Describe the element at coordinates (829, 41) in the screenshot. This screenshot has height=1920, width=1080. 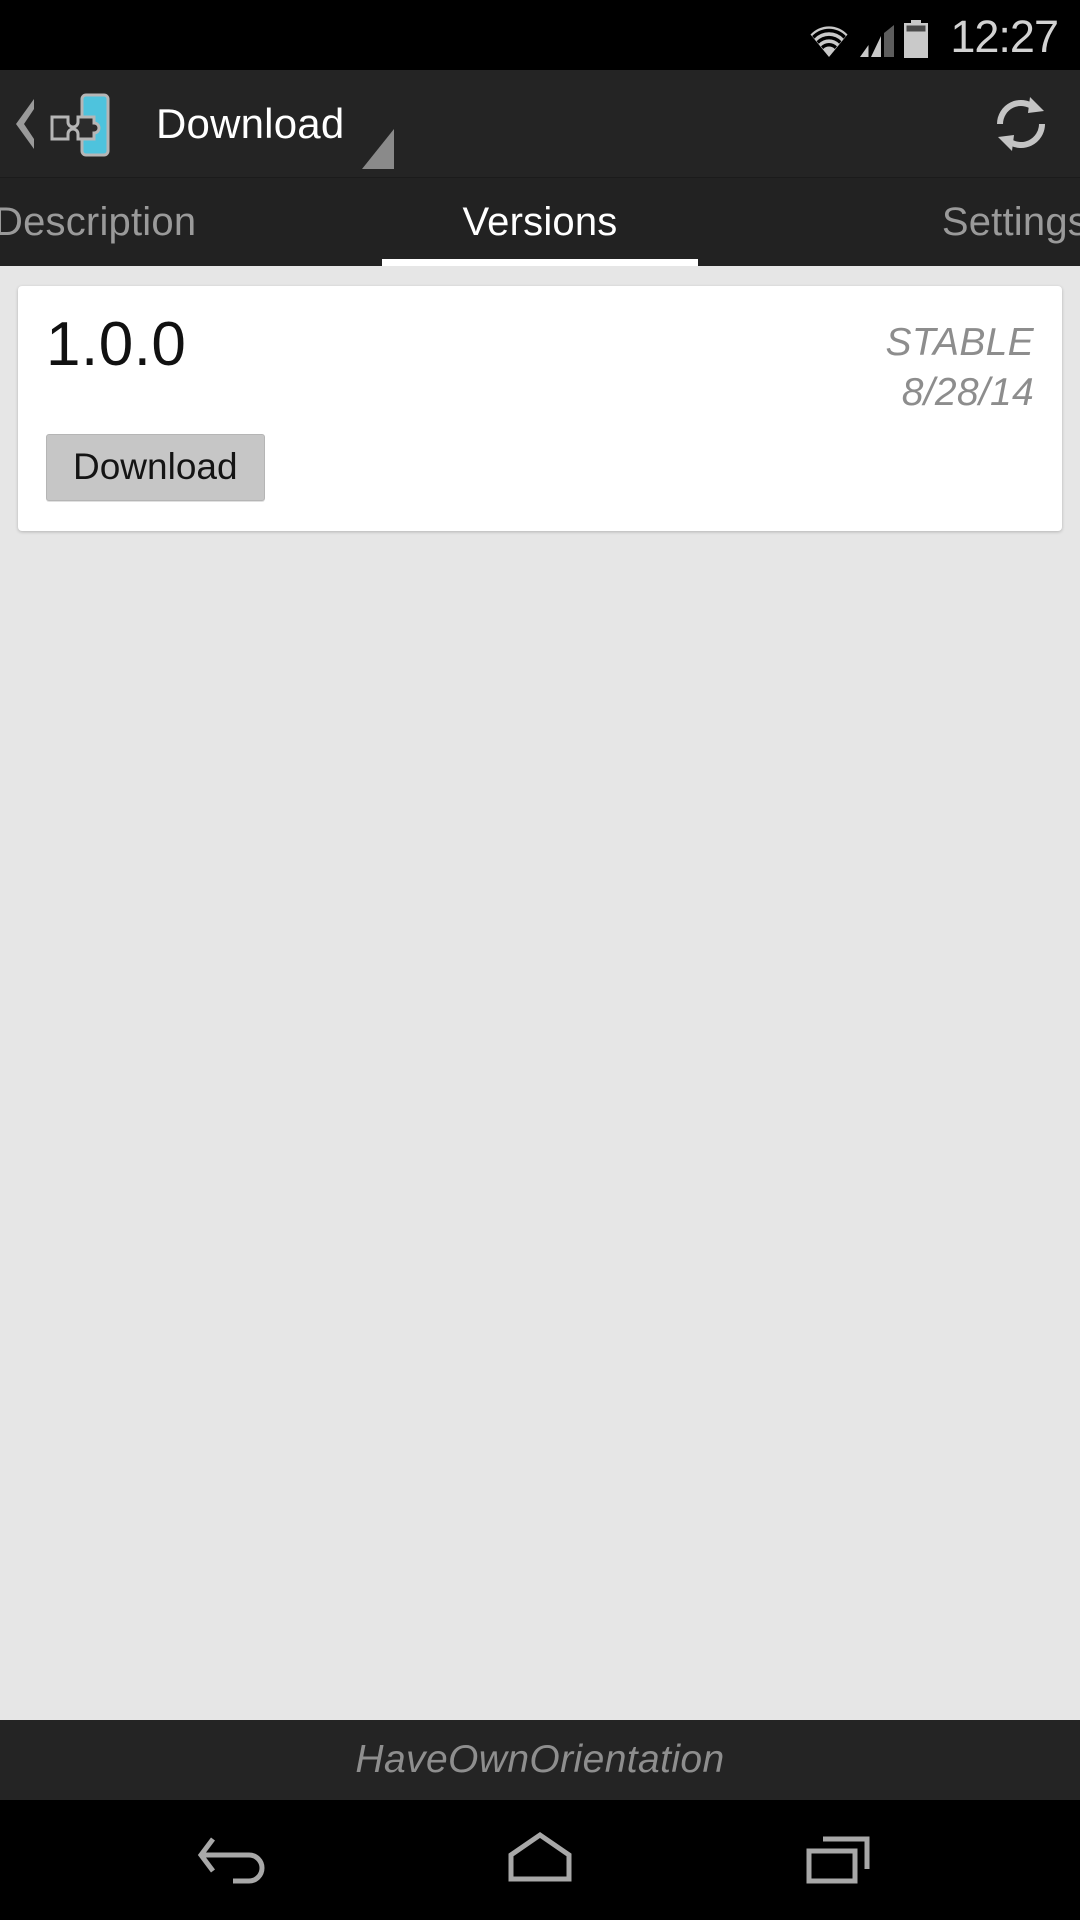
I see `wifi-icon` at that location.